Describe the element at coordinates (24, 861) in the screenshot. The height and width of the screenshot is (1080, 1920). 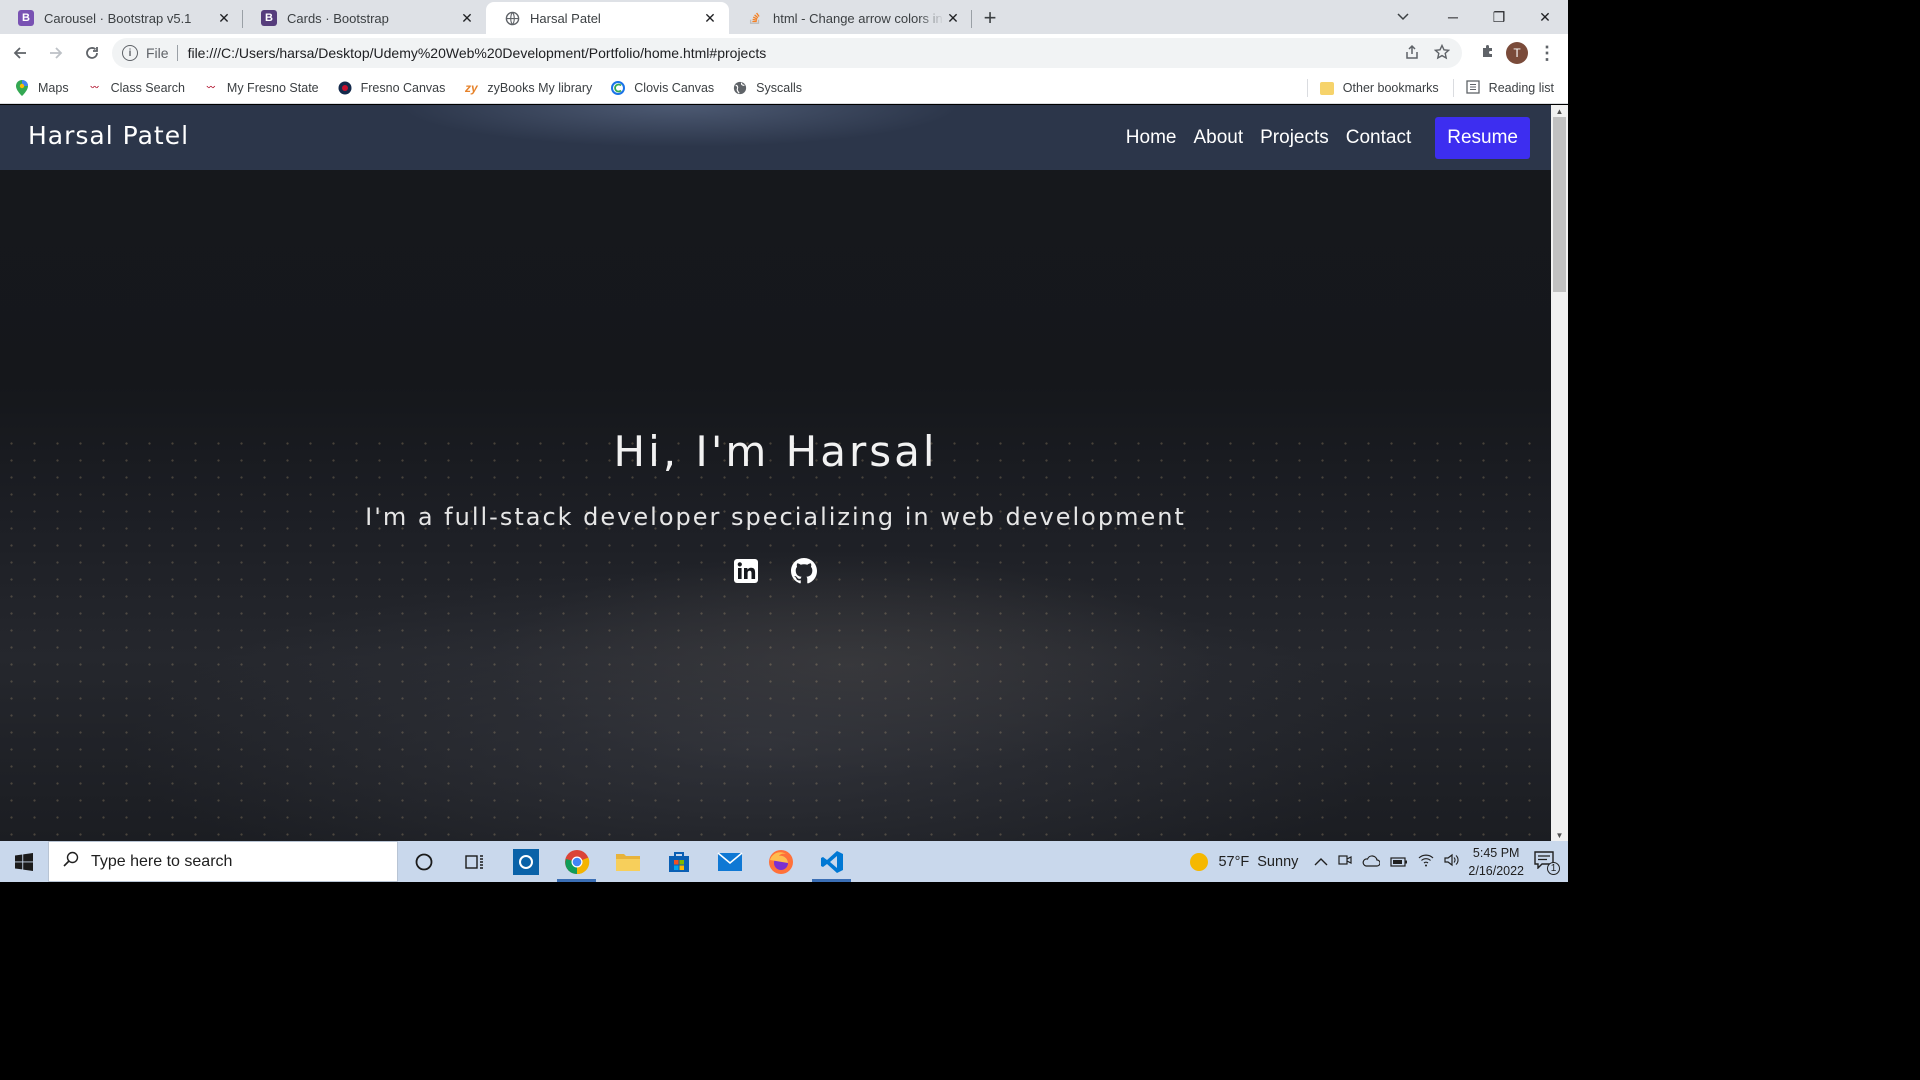
I see `windows-start-icon` at that location.